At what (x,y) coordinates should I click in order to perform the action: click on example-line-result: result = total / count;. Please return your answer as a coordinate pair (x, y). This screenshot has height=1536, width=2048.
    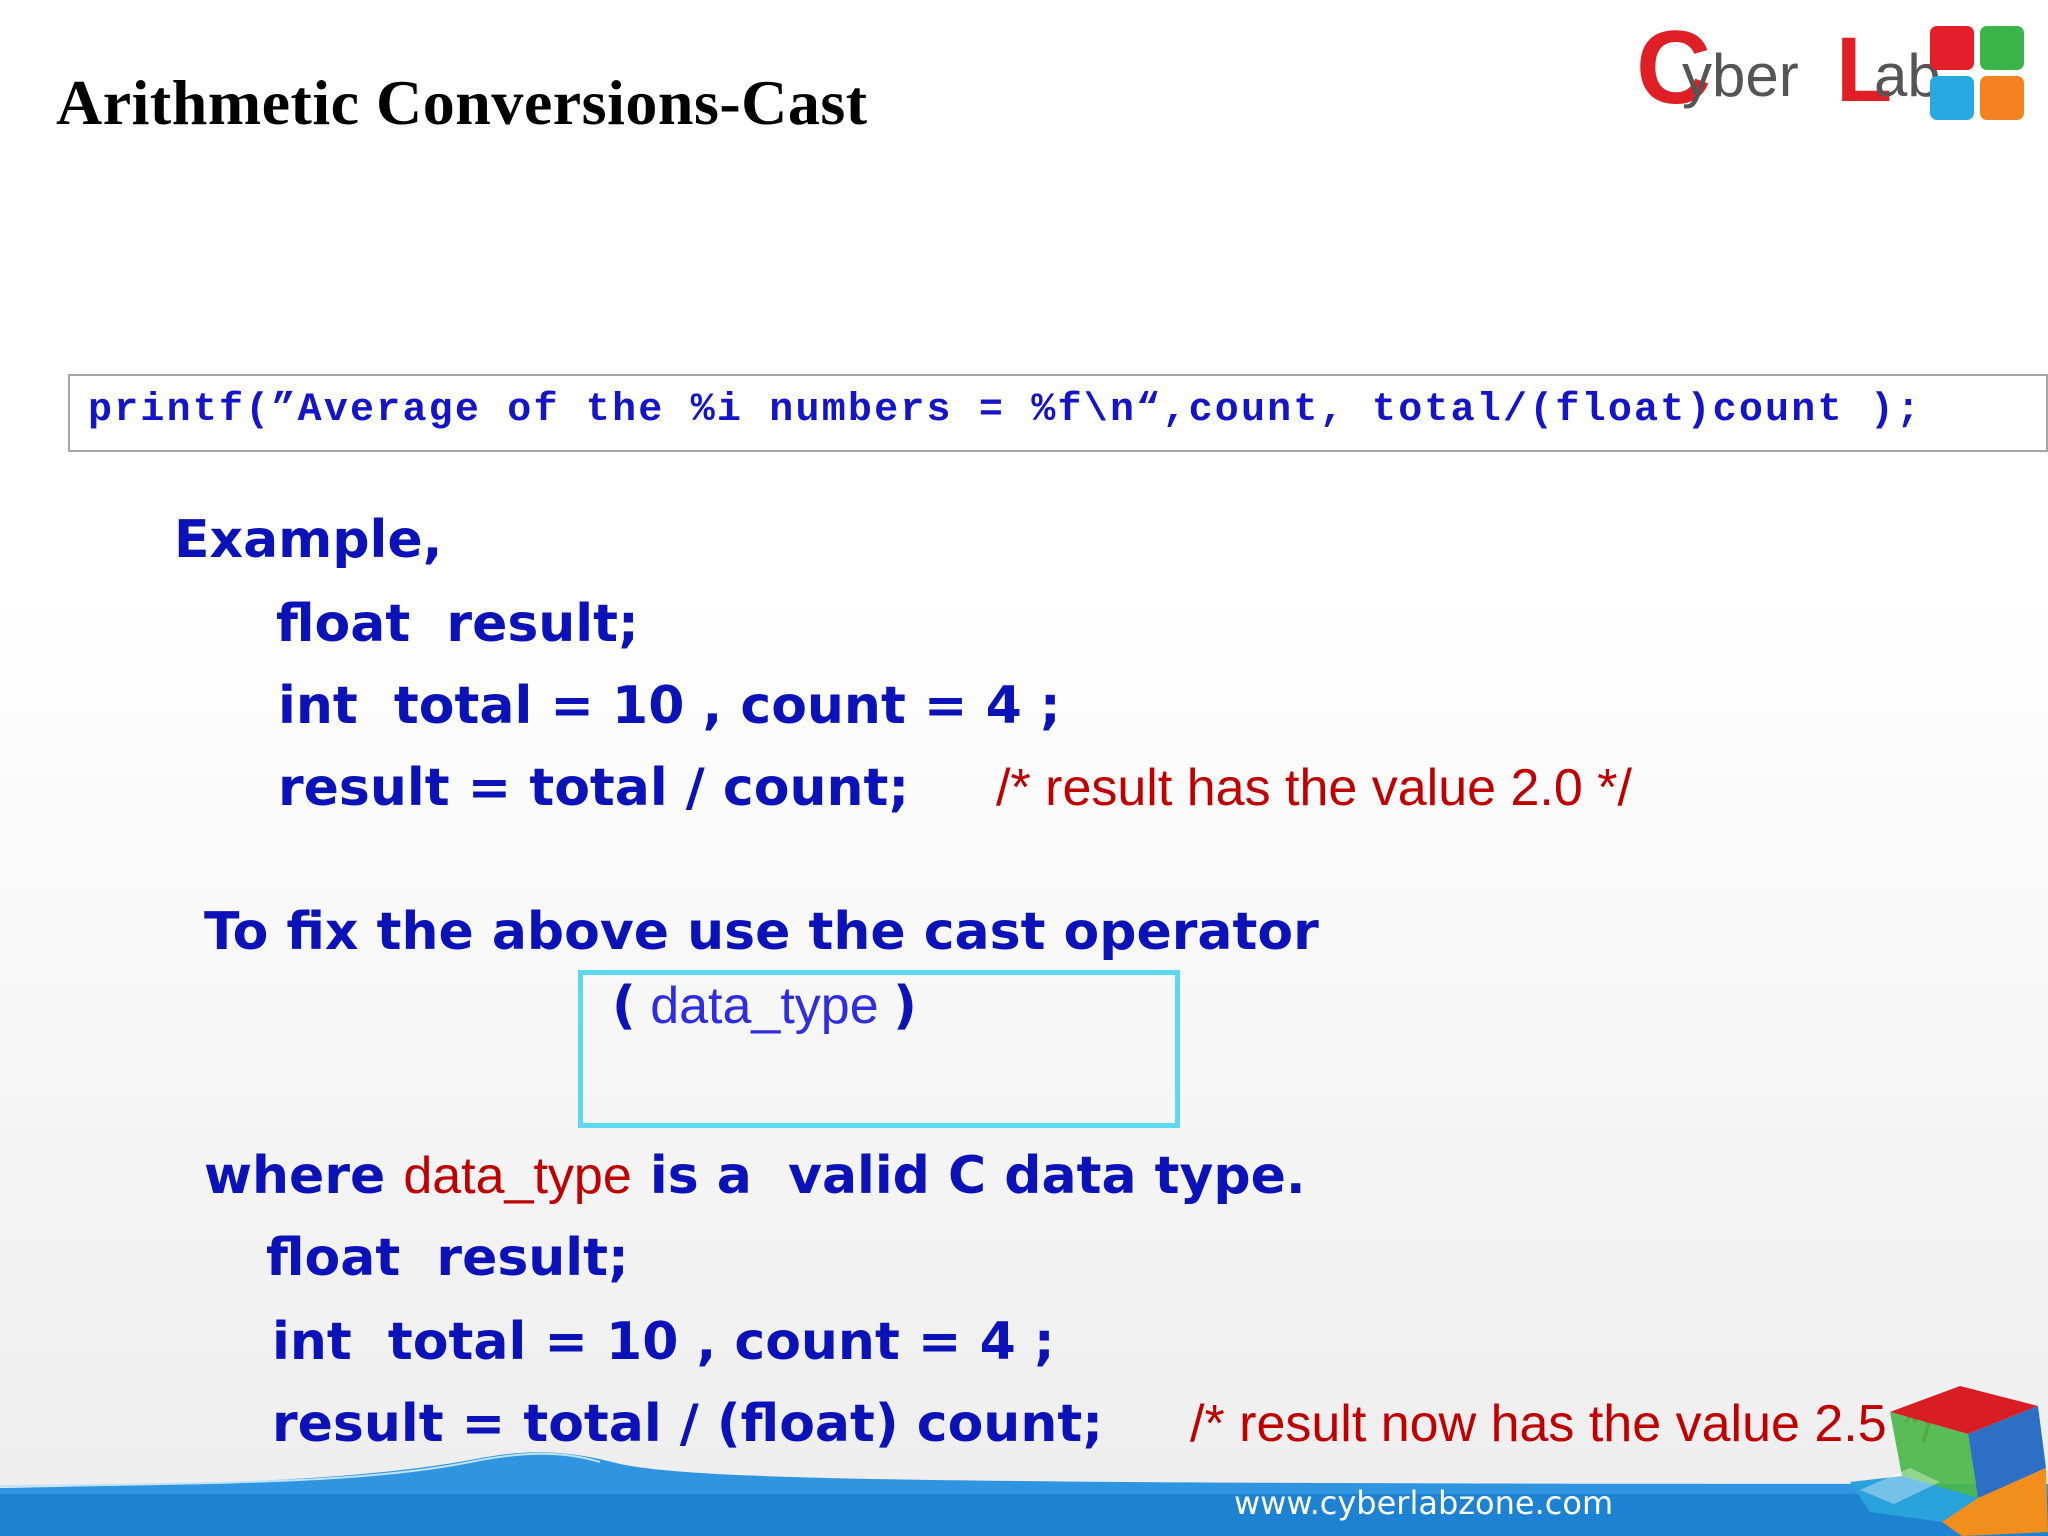
    Looking at the image, I should click on (594, 788).